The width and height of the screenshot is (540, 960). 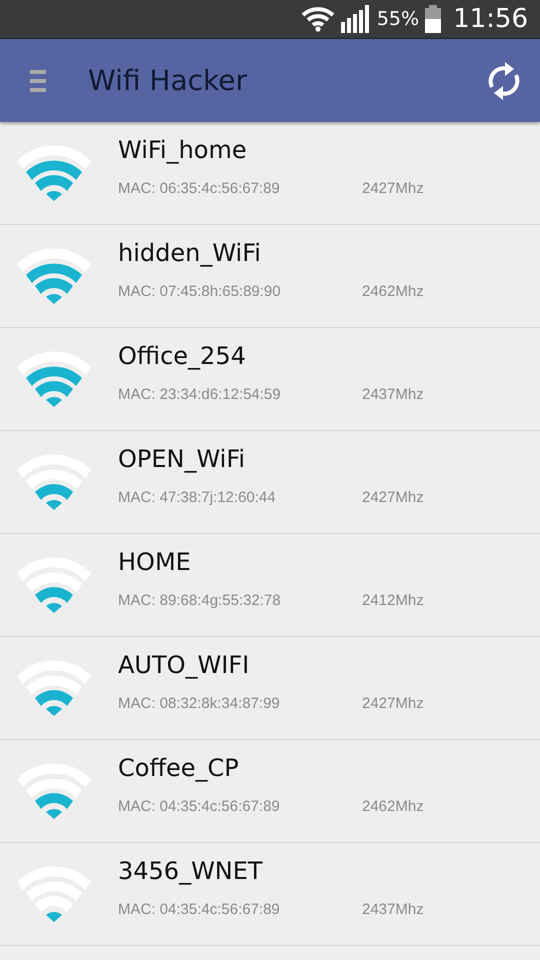 What do you see at coordinates (200, 600) in the screenshot?
I see `mac-address: MAC: 89:68:4g:55:32:78` at bounding box center [200, 600].